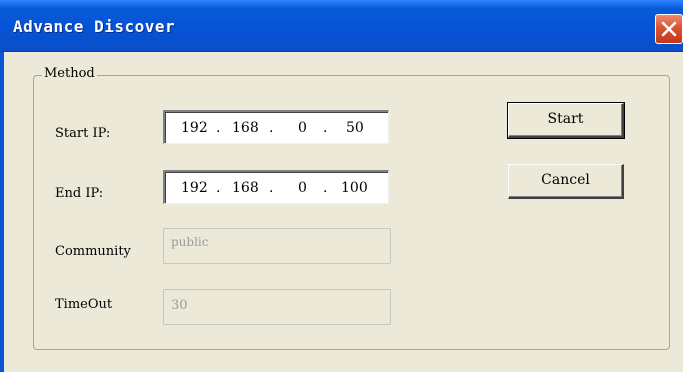  Describe the element at coordinates (94, 26) in the screenshot. I see `window-title: Advance Discover` at that location.